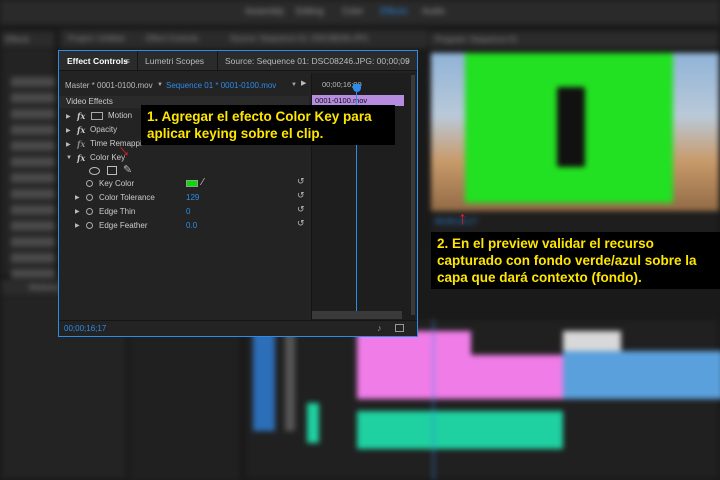 Image resolution: width=720 pixels, height=480 pixels. What do you see at coordinates (172, 38) in the screenshot?
I see `effect-controls-tab-bg: Effect Controls` at bounding box center [172, 38].